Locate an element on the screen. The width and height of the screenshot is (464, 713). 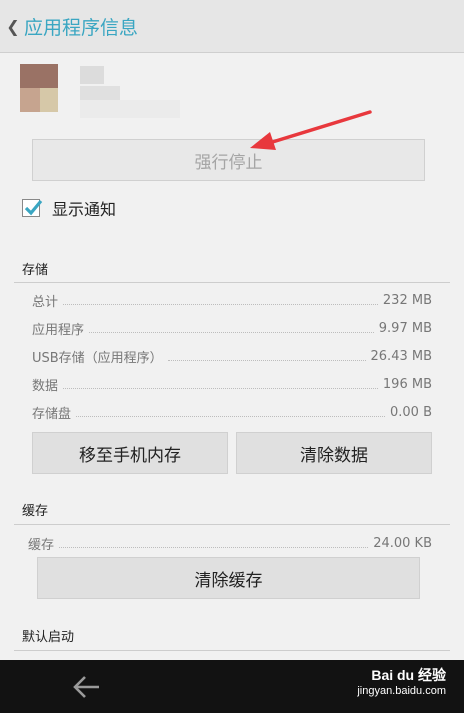
storage-row-usb: USB存储（应用程序） 26.43 MB is located at coordinates (232, 356).